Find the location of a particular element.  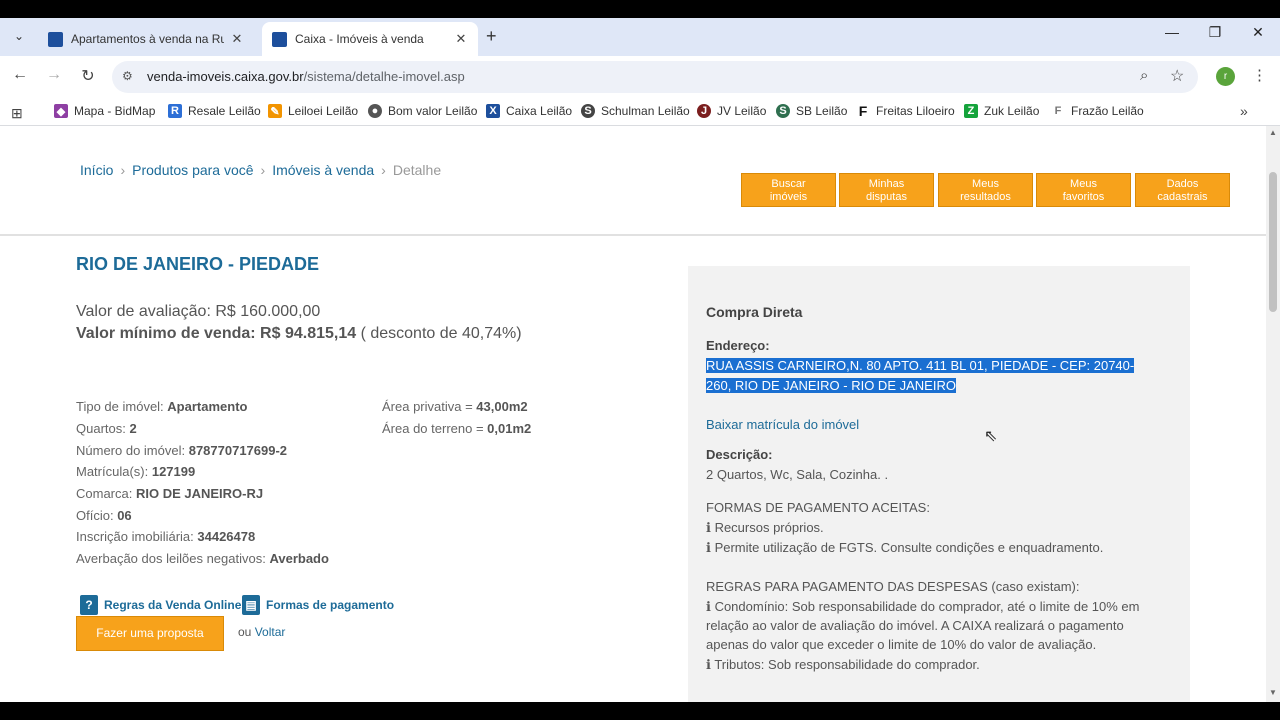

valor-avaliacao-label: Valor de avaliação: is located at coordinates (146, 311).